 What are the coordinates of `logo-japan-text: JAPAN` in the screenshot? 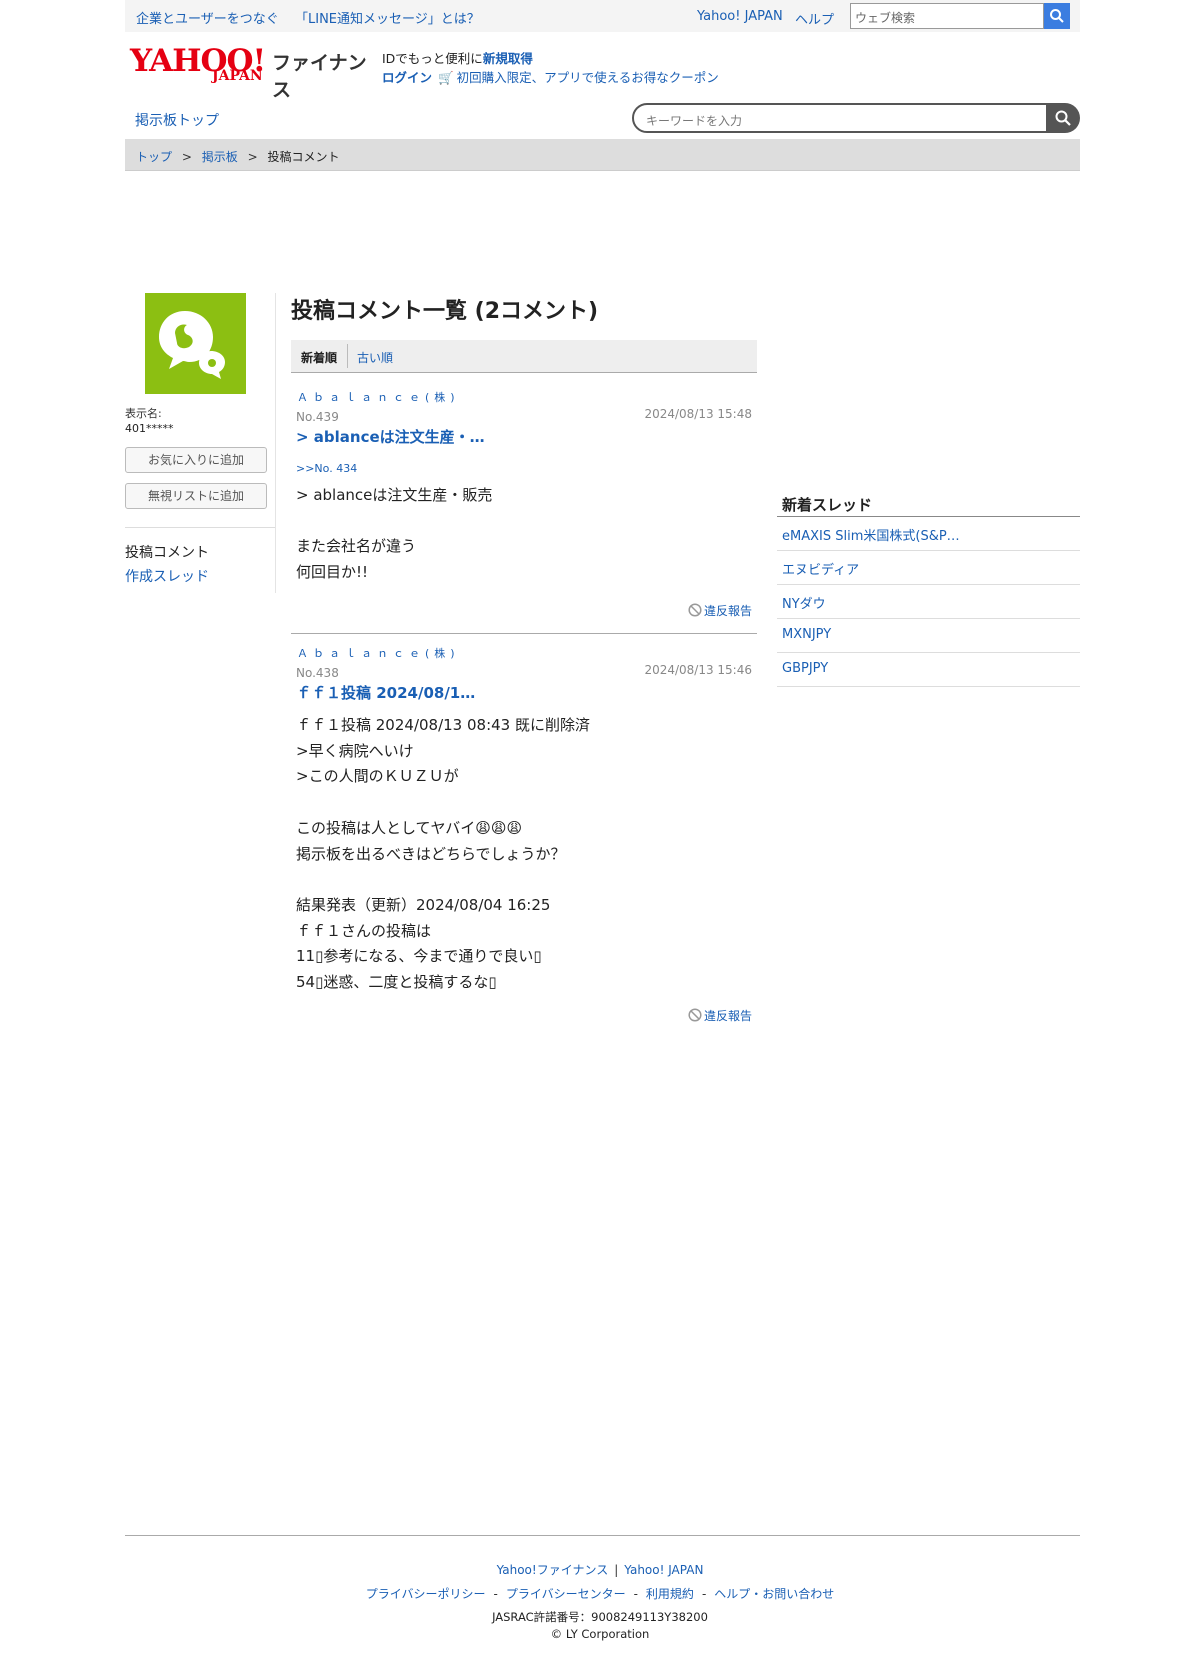 It's located at (237, 76).